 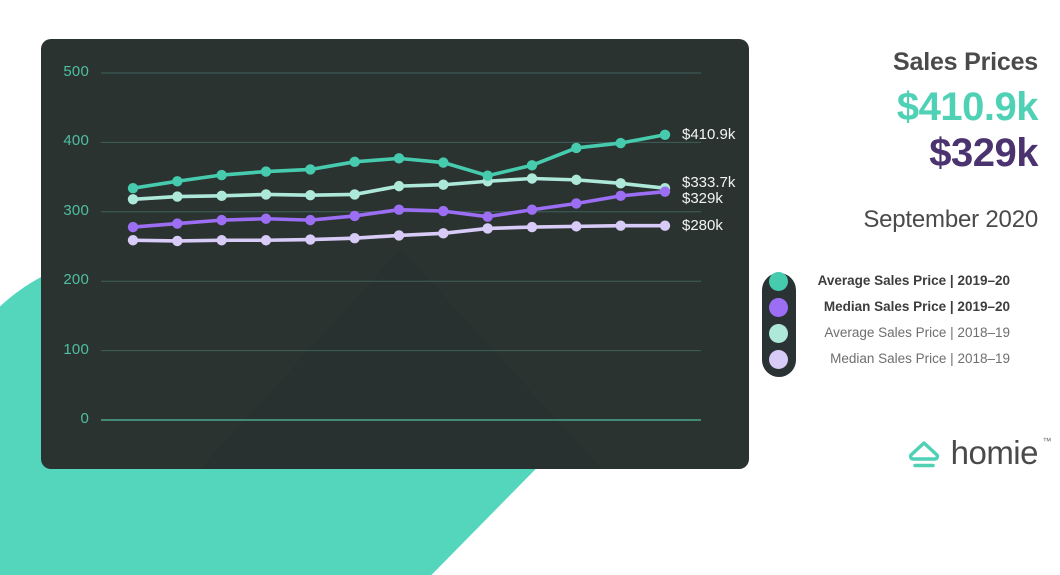 I want to click on legend-item-3: Median Sales Price | 2018–19, so click(x=910, y=359).